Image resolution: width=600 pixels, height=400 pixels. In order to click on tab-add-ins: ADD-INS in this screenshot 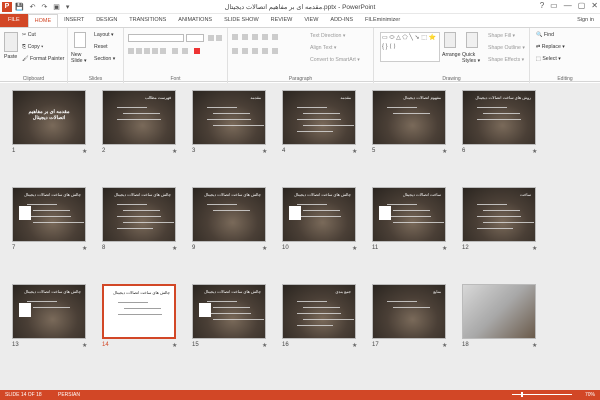, I will do `click(341, 20)`.